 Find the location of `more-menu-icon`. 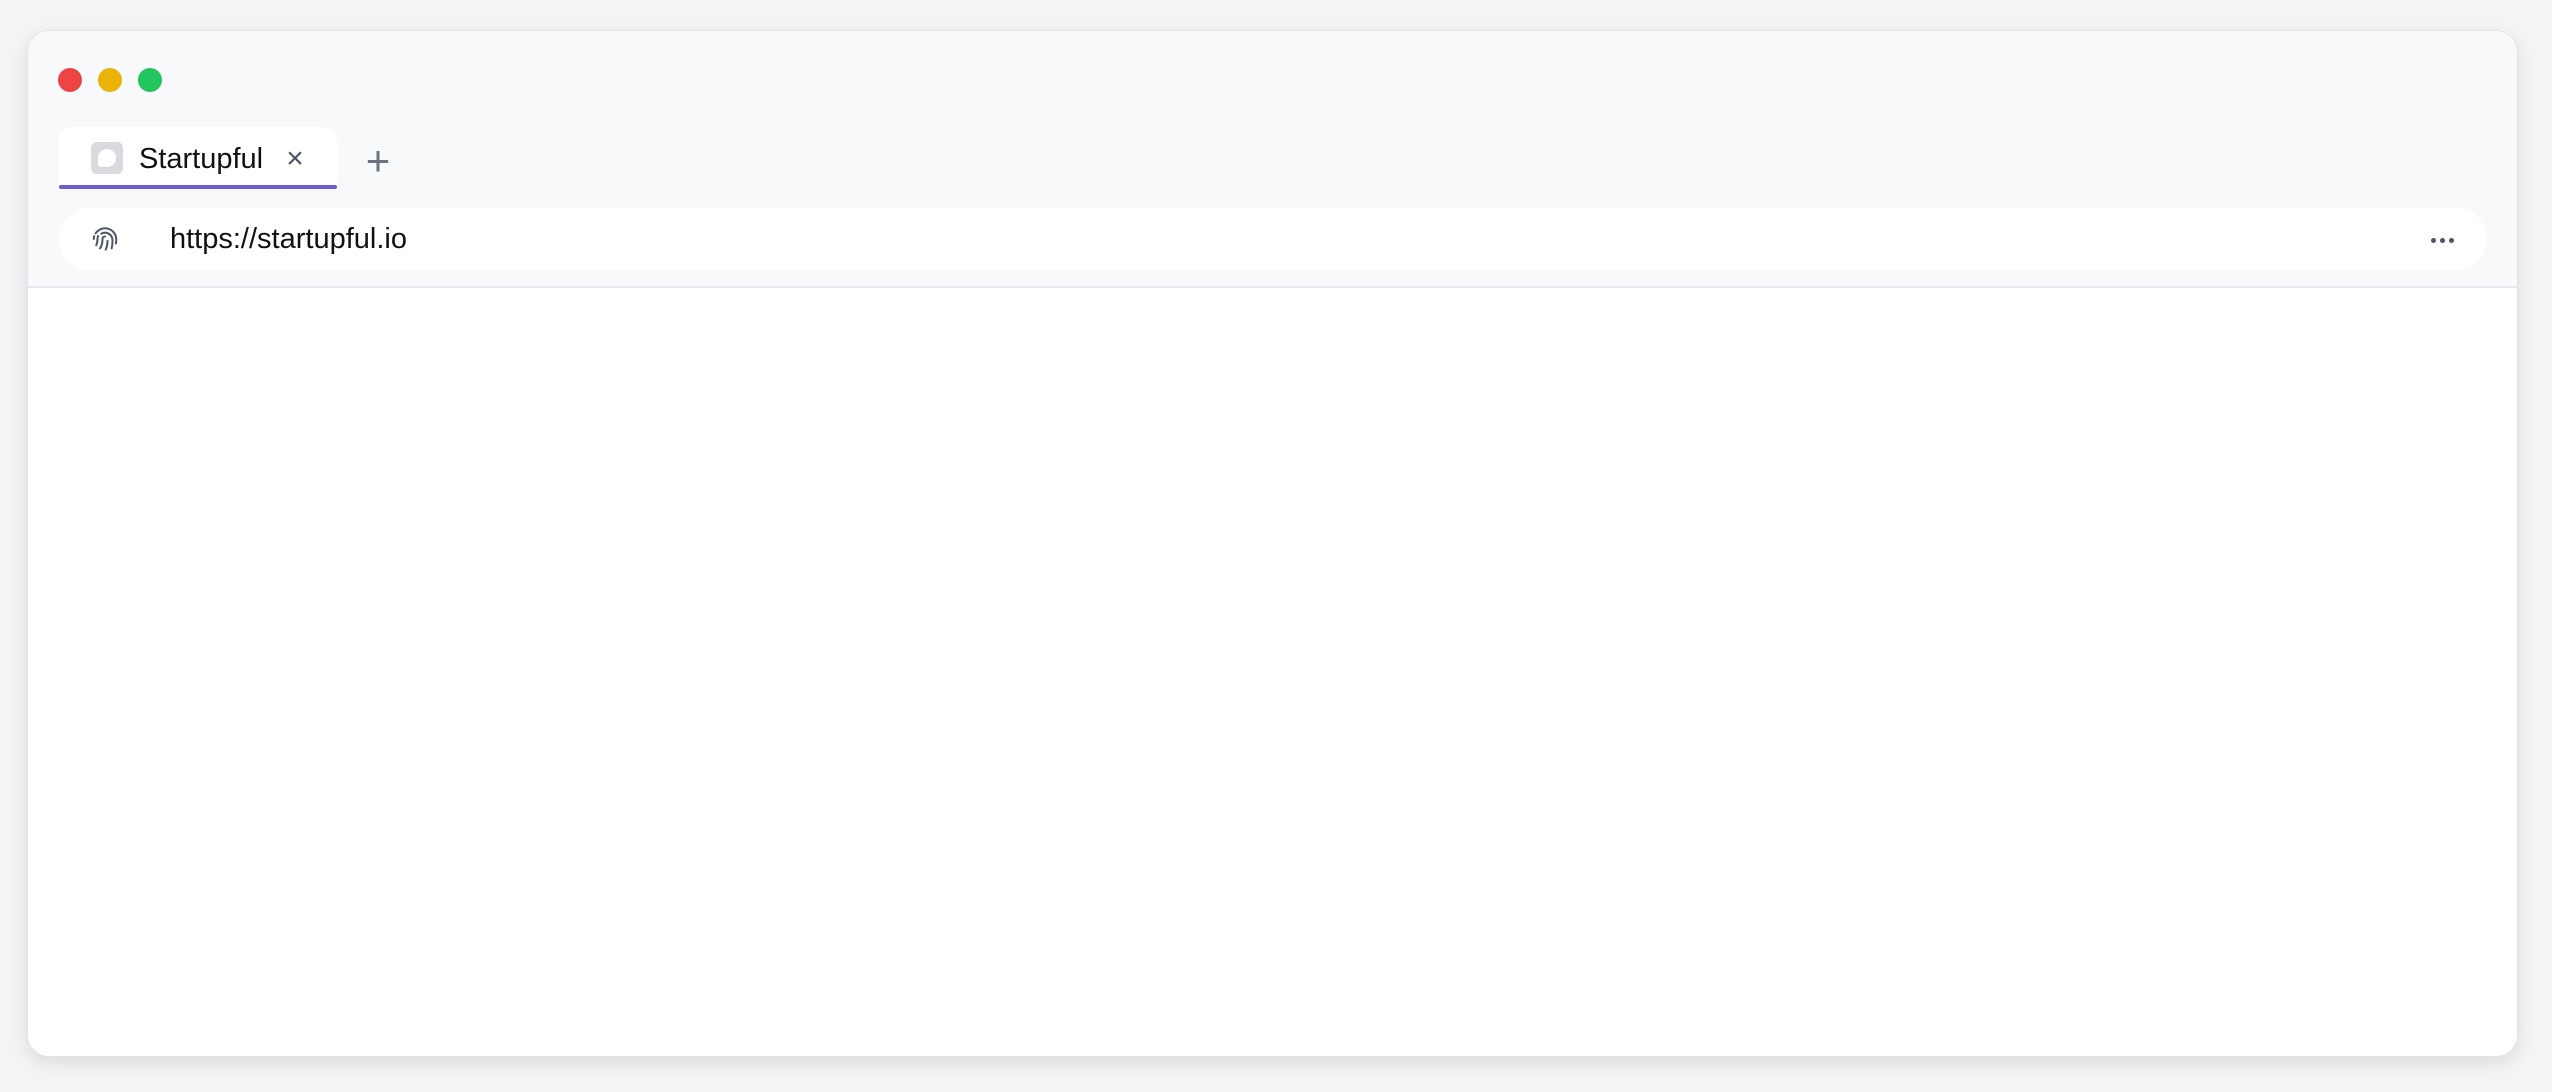

more-menu-icon is located at coordinates (2442, 240).